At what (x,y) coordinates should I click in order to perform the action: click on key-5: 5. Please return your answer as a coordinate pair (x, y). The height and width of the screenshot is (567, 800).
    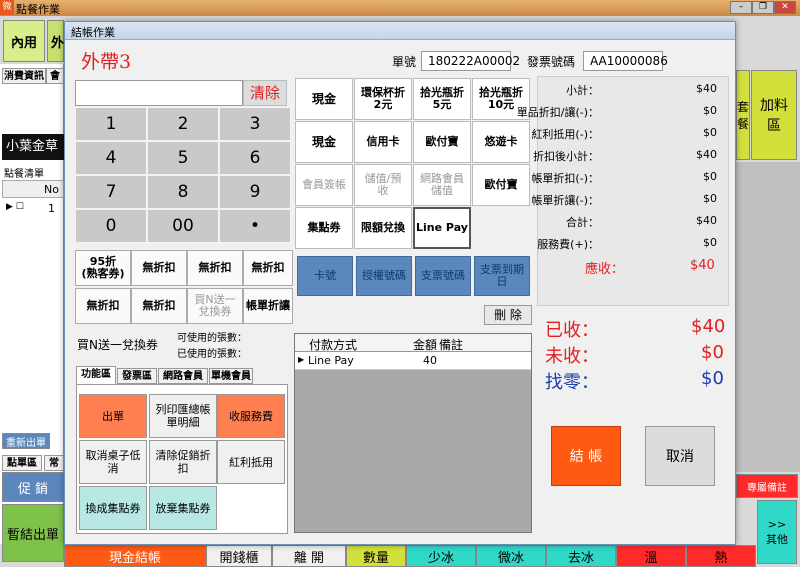
    Looking at the image, I should click on (183, 158).